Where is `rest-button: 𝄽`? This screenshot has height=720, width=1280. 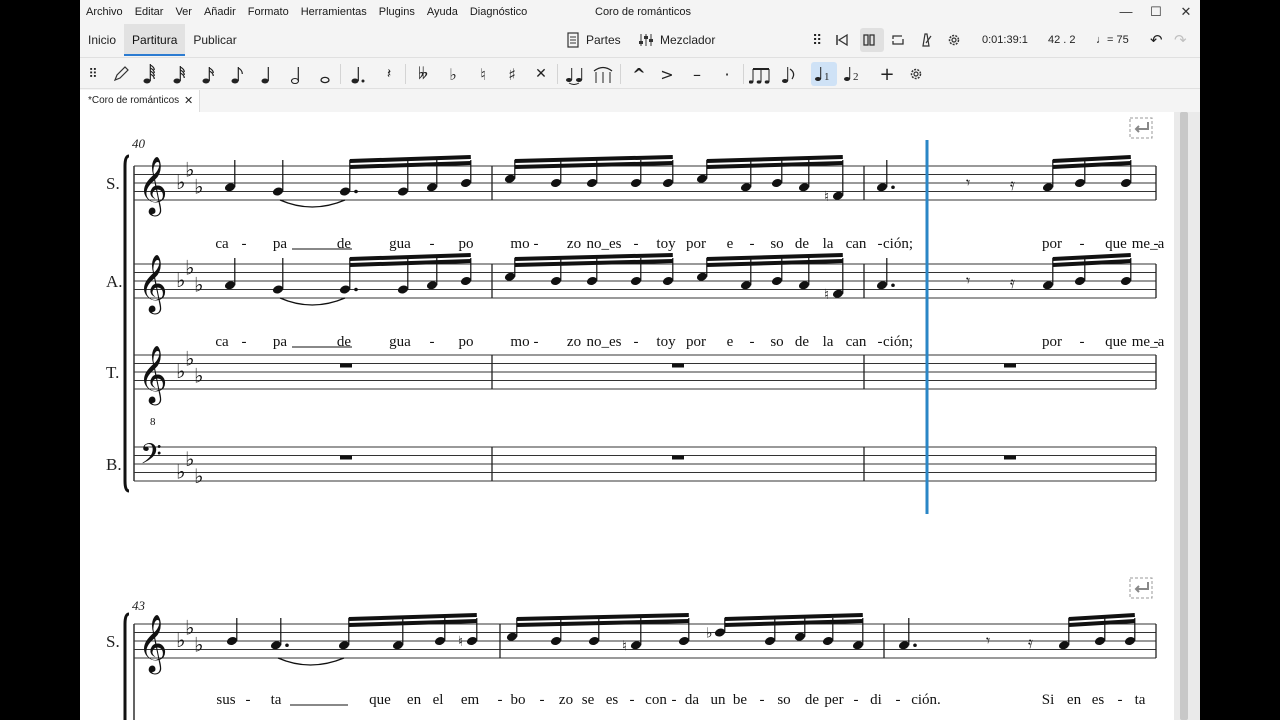 rest-button: 𝄽 is located at coordinates (389, 74).